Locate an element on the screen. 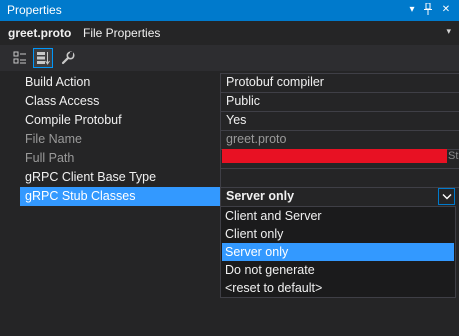  property-value: Protobuf compiler is located at coordinates (275, 82).